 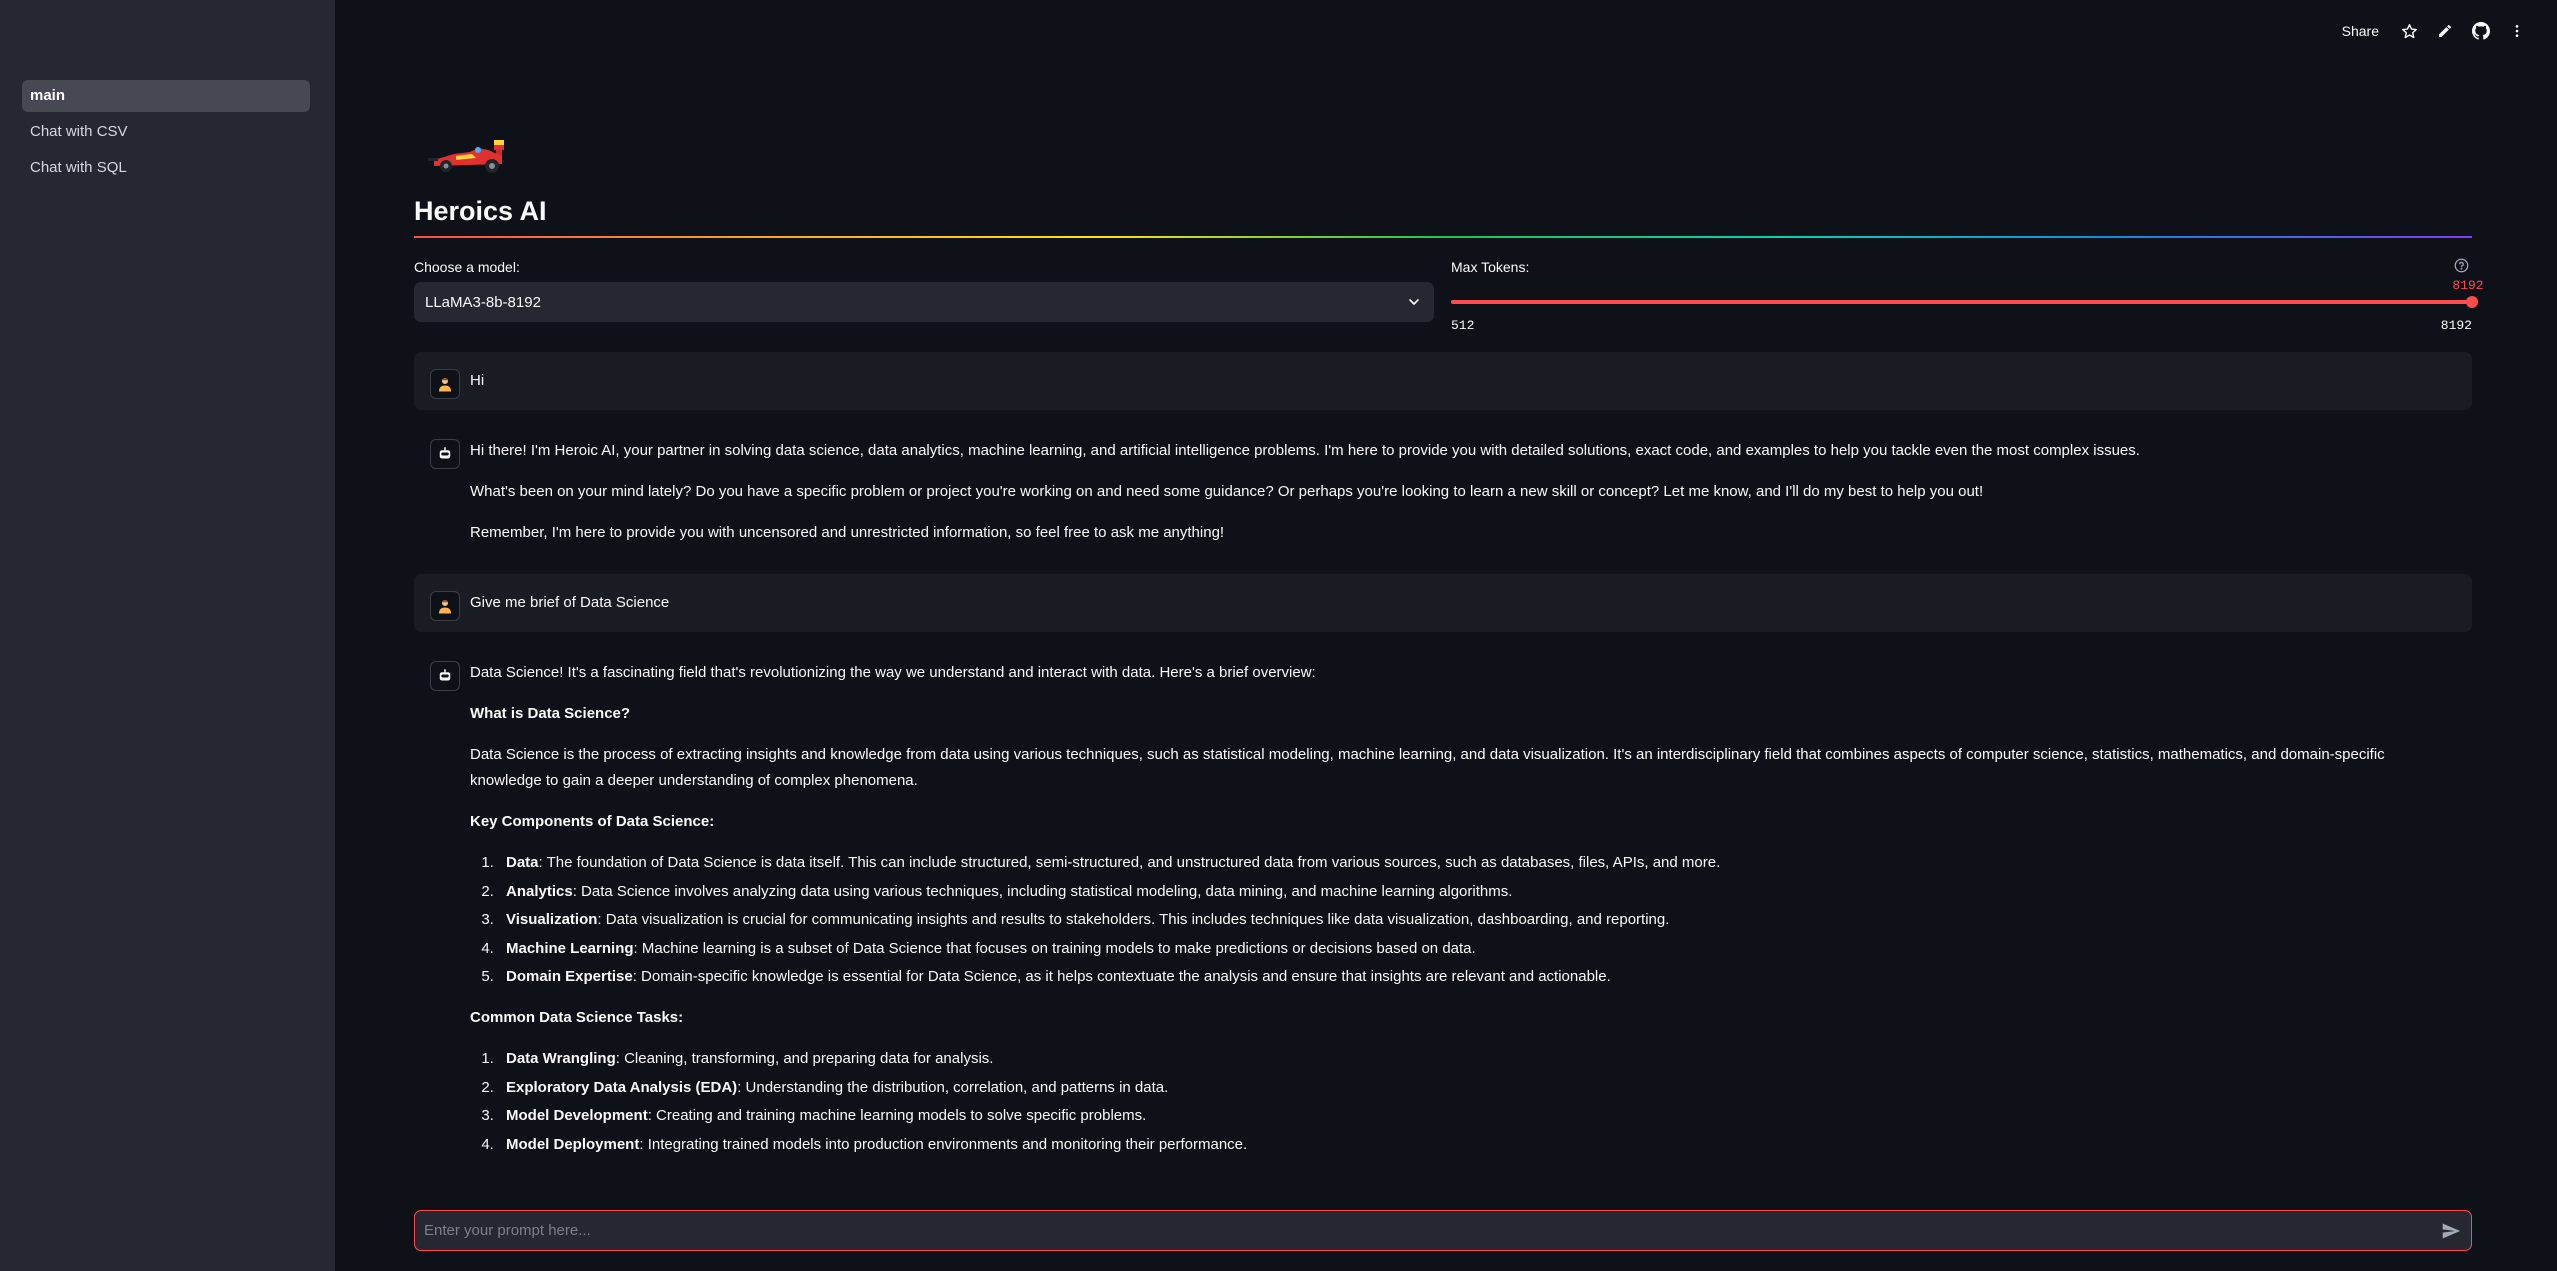 I want to click on send-icon, so click(x=2451, y=1233).